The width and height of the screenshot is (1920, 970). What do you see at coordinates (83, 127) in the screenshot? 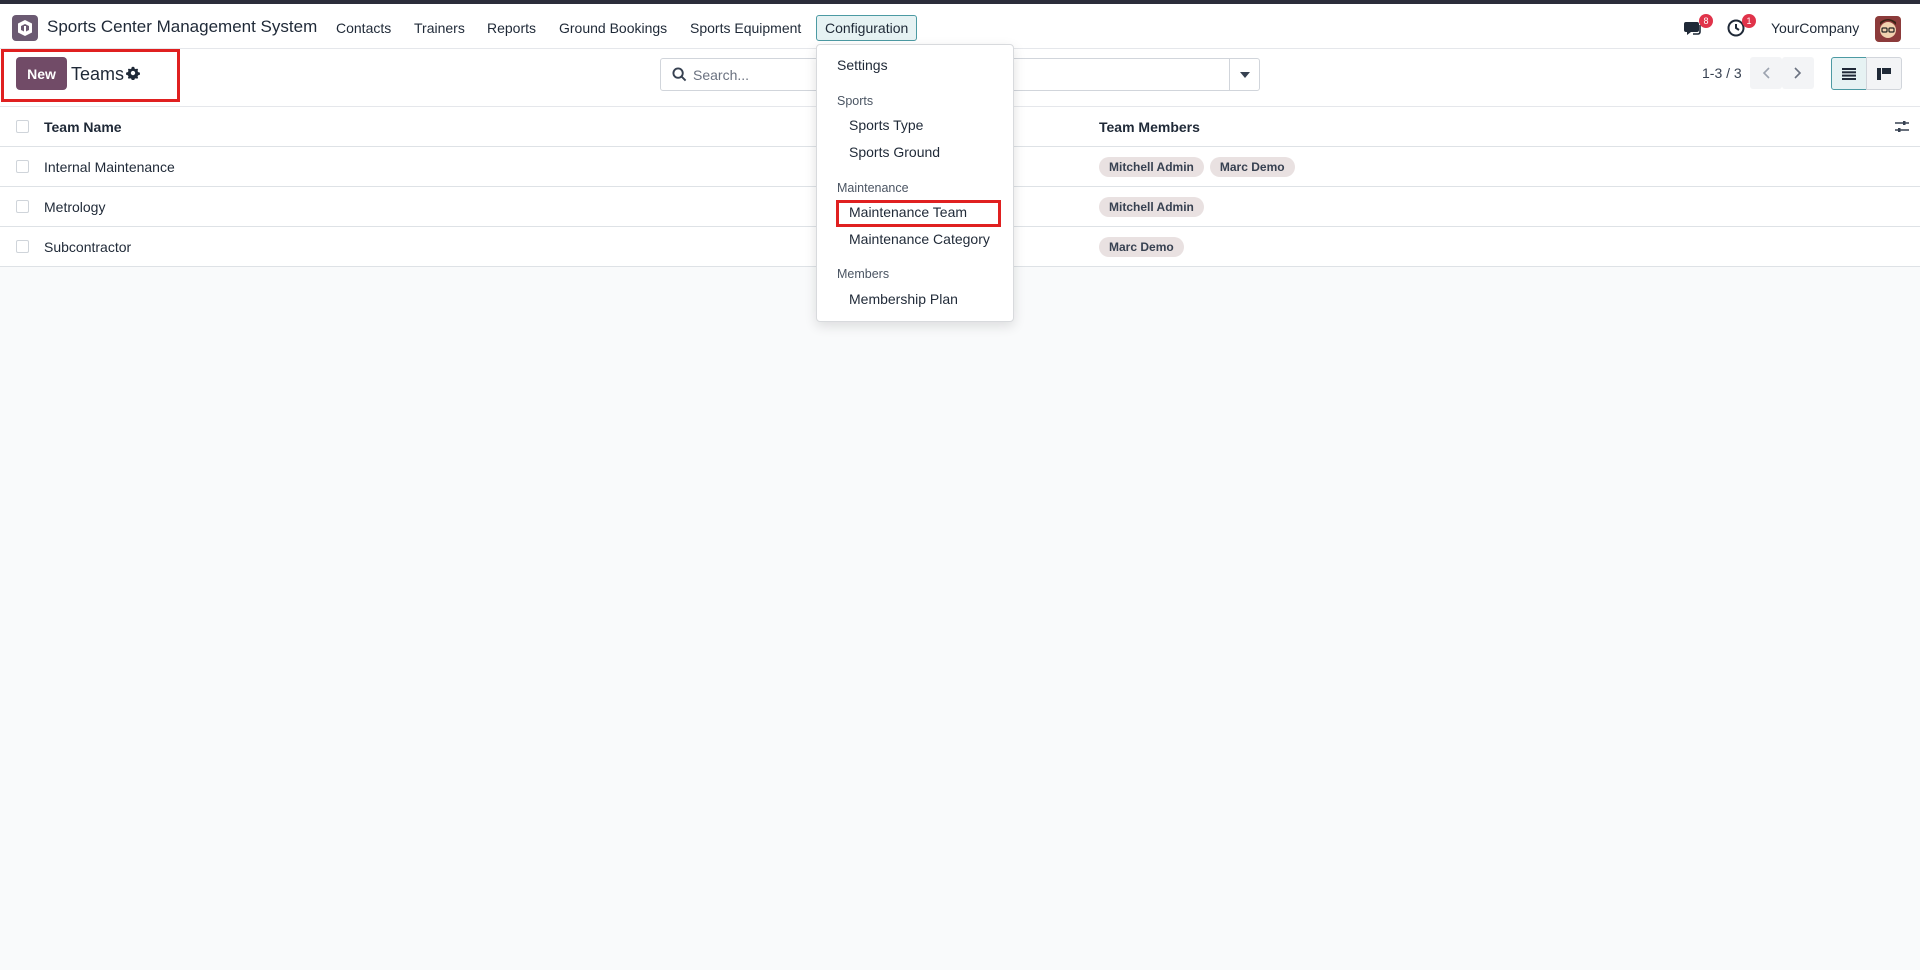
I see `column-header-team-name: Team Name` at bounding box center [83, 127].